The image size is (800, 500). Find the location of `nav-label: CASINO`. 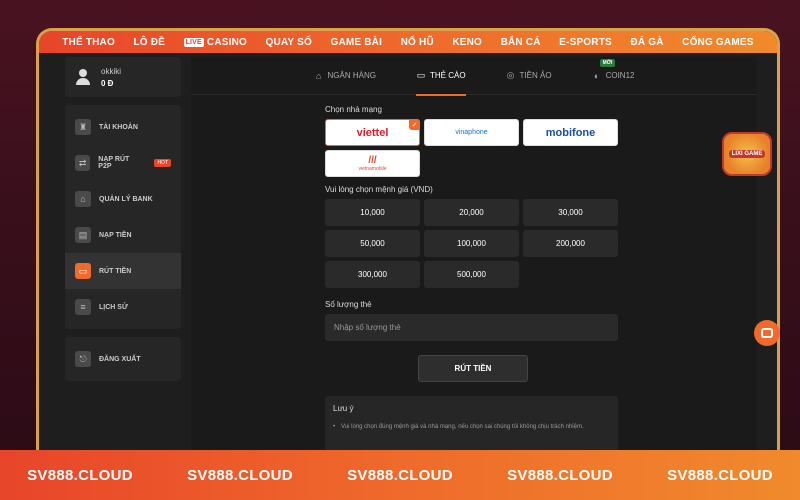

nav-label: CASINO is located at coordinates (227, 42).